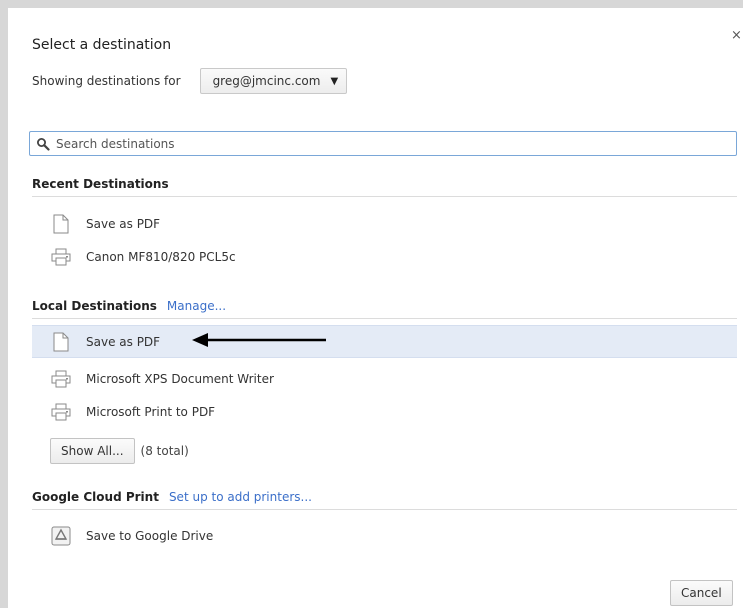 Image resolution: width=743 pixels, height=608 pixels. What do you see at coordinates (266, 81) in the screenshot?
I see `account-value: greg@jmcinc.com` at bounding box center [266, 81].